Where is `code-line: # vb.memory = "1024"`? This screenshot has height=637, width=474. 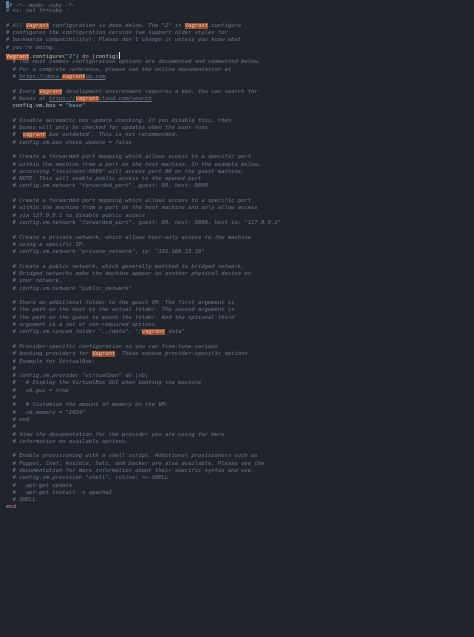 code-line: # vb.memory = "1024" is located at coordinates (240, 413).